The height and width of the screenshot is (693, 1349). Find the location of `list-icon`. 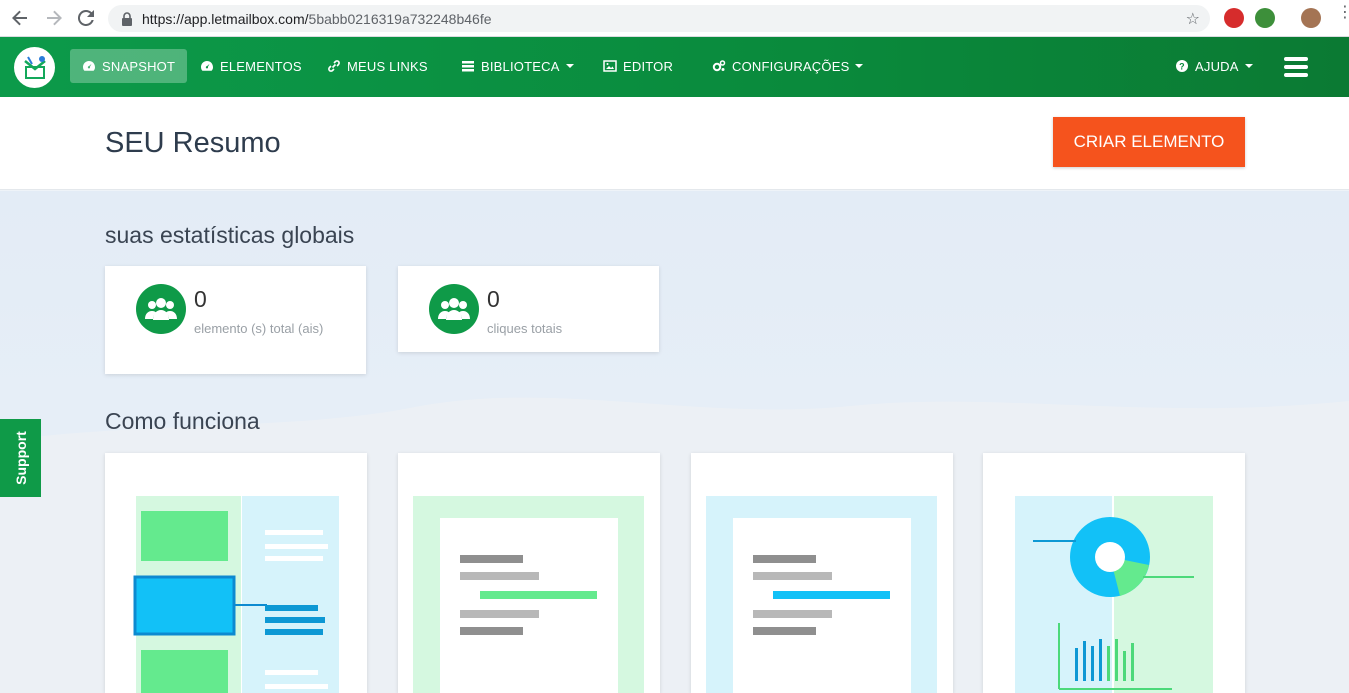

list-icon is located at coordinates (468, 66).